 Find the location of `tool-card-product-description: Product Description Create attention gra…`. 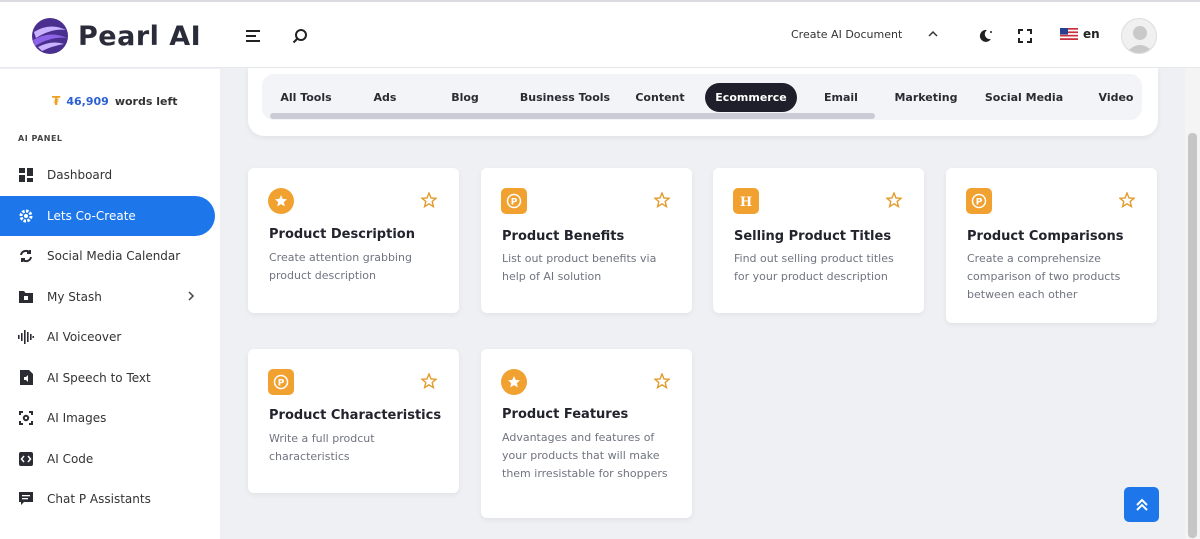

tool-card-product-description: Product Description Create attention gra… is located at coordinates (353, 240).